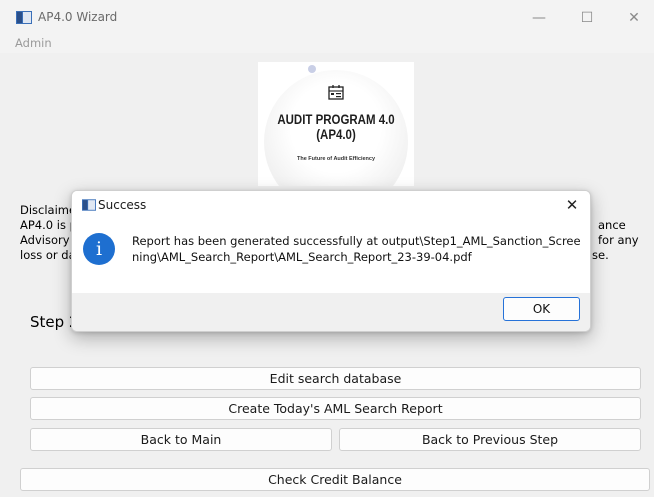  What do you see at coordinates (490, 439) in the screenshot?
I see `back-to-previous-step-button: Back to Previous Step` at bounding box center [490, 439].